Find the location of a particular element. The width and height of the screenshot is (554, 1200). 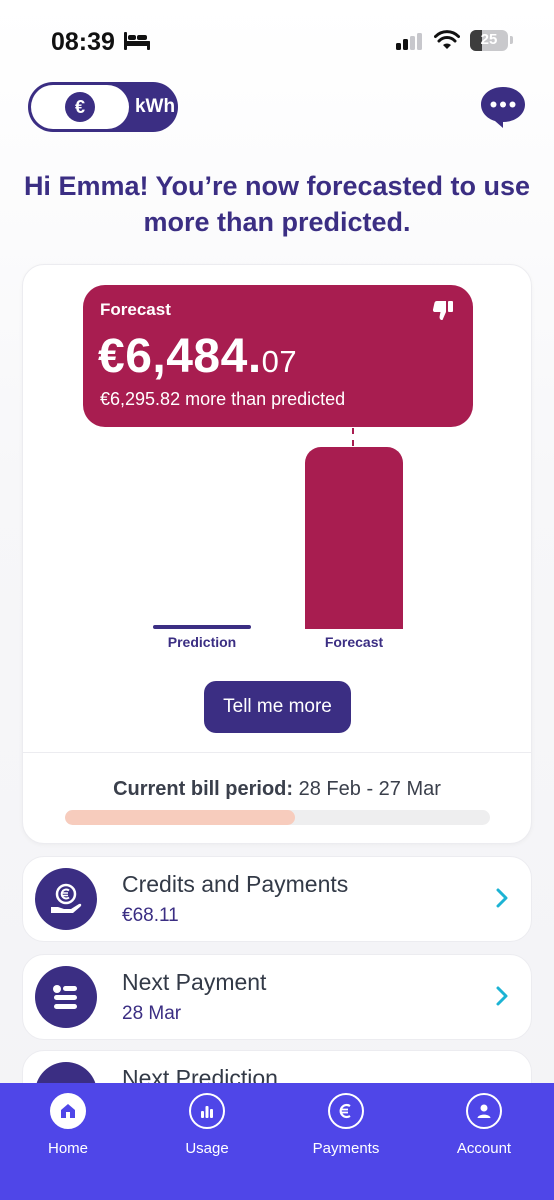

chat-bubble-icon is located at coordinates (503, 107).